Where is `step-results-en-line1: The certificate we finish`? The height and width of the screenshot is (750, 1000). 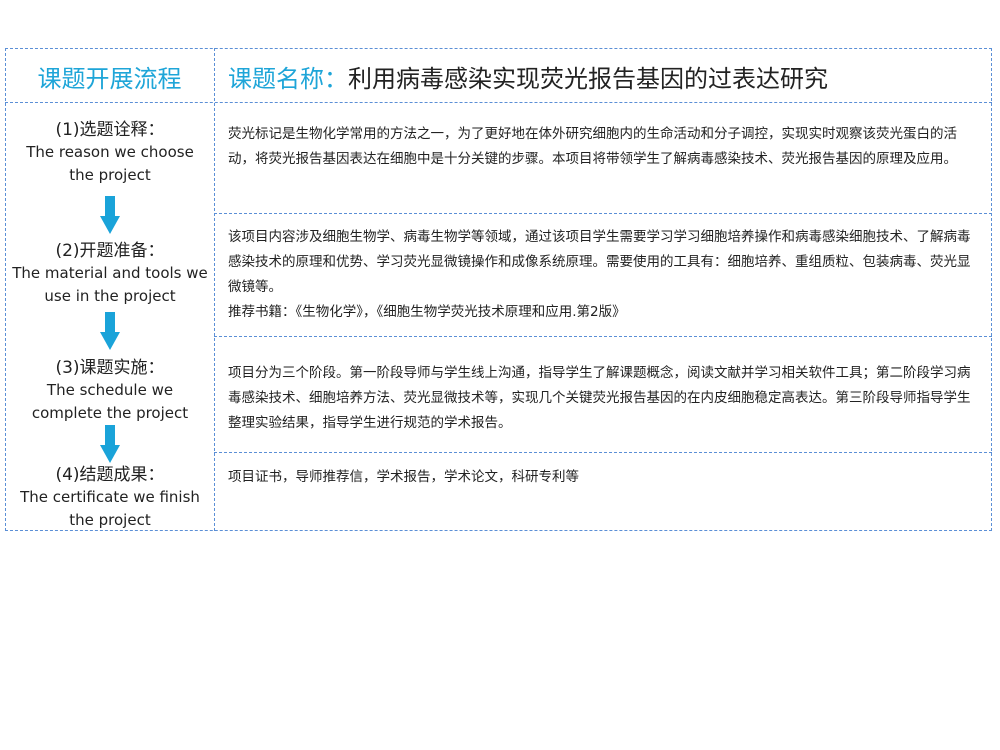 step-results-en-line1: The certificate we finish is located at coordinates (110, 497).